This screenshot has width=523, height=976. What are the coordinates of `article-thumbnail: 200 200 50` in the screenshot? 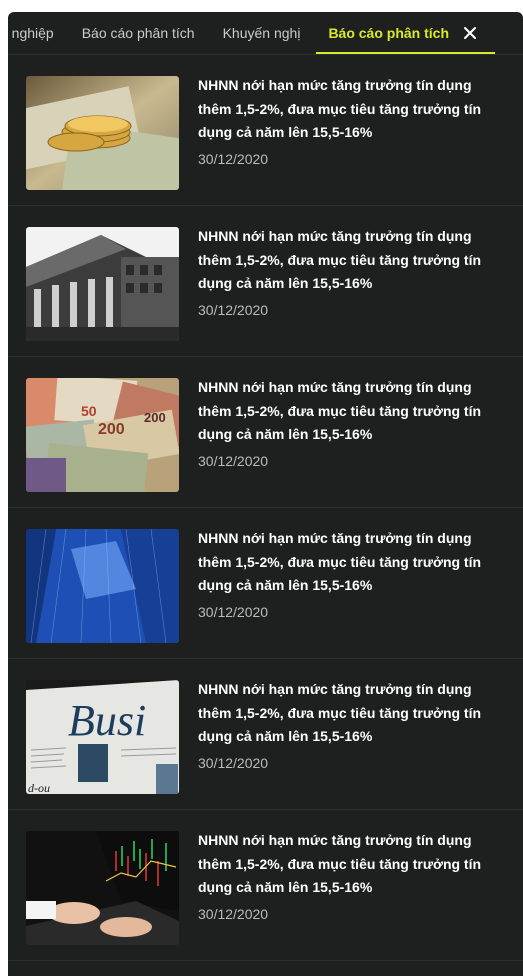 It's located at (102, 435).